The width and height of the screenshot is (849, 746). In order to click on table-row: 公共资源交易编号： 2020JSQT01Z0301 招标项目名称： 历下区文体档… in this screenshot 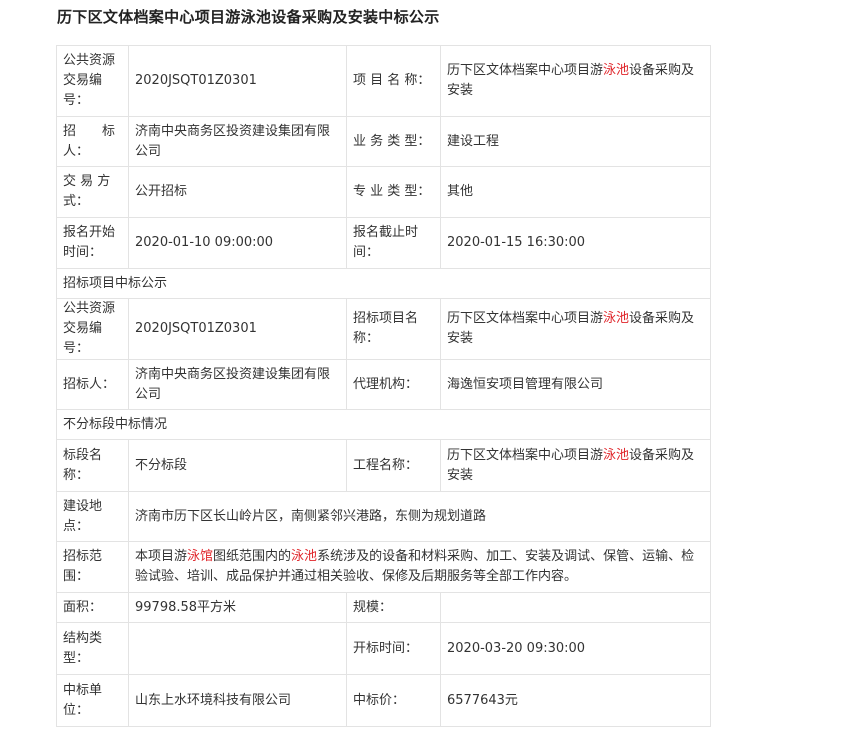, I will do `click(383, 329)`.